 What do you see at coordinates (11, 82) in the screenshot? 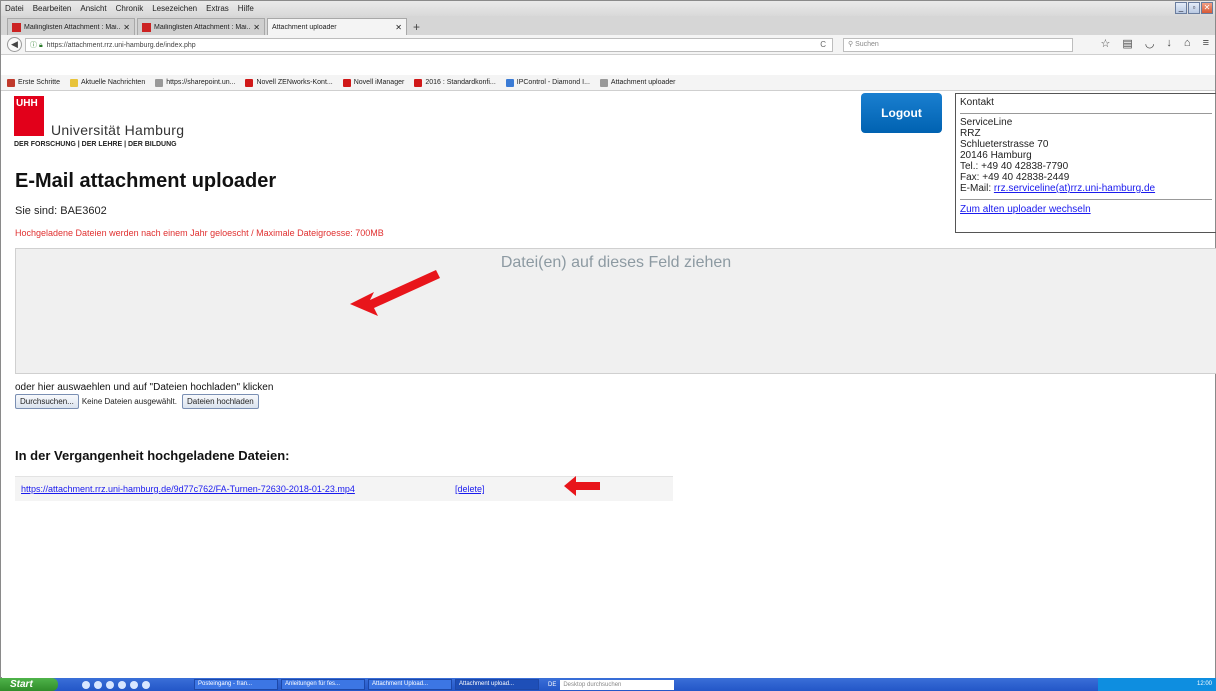
I see `firefox-icon` at bounding box center [11, 82].